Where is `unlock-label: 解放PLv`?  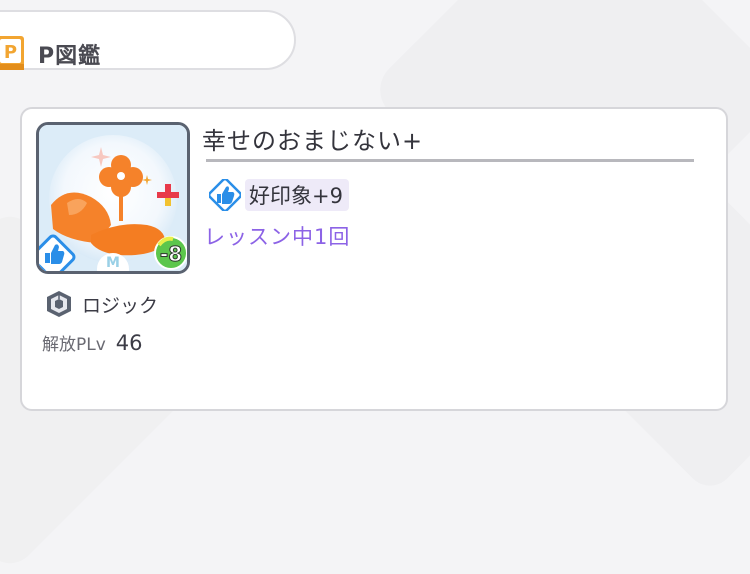 unlock-label: 解放PLv is located at coordinates (74, 345).